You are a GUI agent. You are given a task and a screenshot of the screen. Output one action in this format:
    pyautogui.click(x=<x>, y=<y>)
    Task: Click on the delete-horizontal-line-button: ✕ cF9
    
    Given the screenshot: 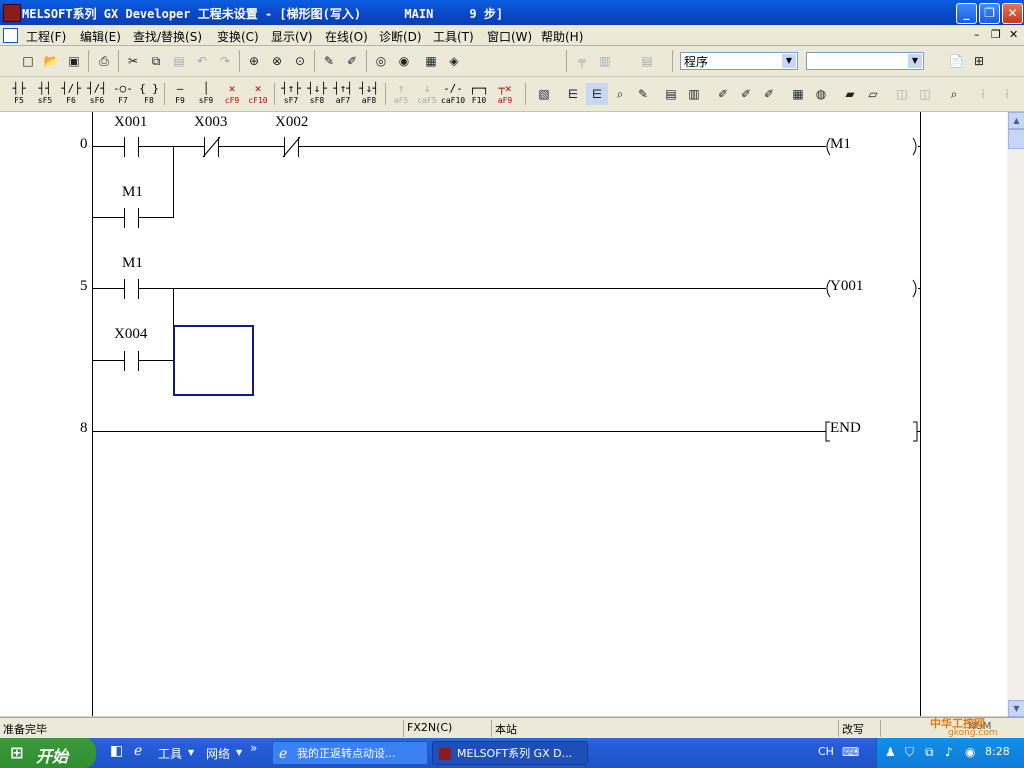 What is the action you would take?
    pyautogui.click(x=232, y=94)
    